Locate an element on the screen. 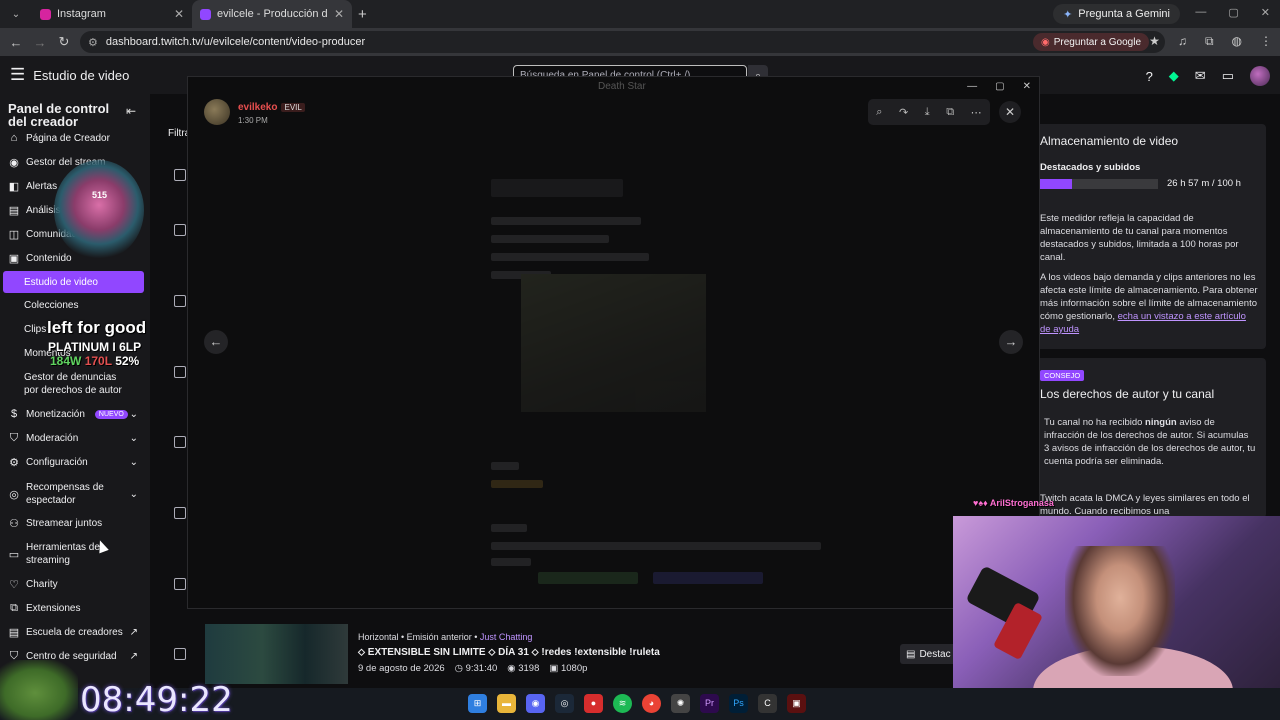 The width and height of the screenshot is (1280, 720). more-options-icon: ⋯ is located at coordinates (976, 112).